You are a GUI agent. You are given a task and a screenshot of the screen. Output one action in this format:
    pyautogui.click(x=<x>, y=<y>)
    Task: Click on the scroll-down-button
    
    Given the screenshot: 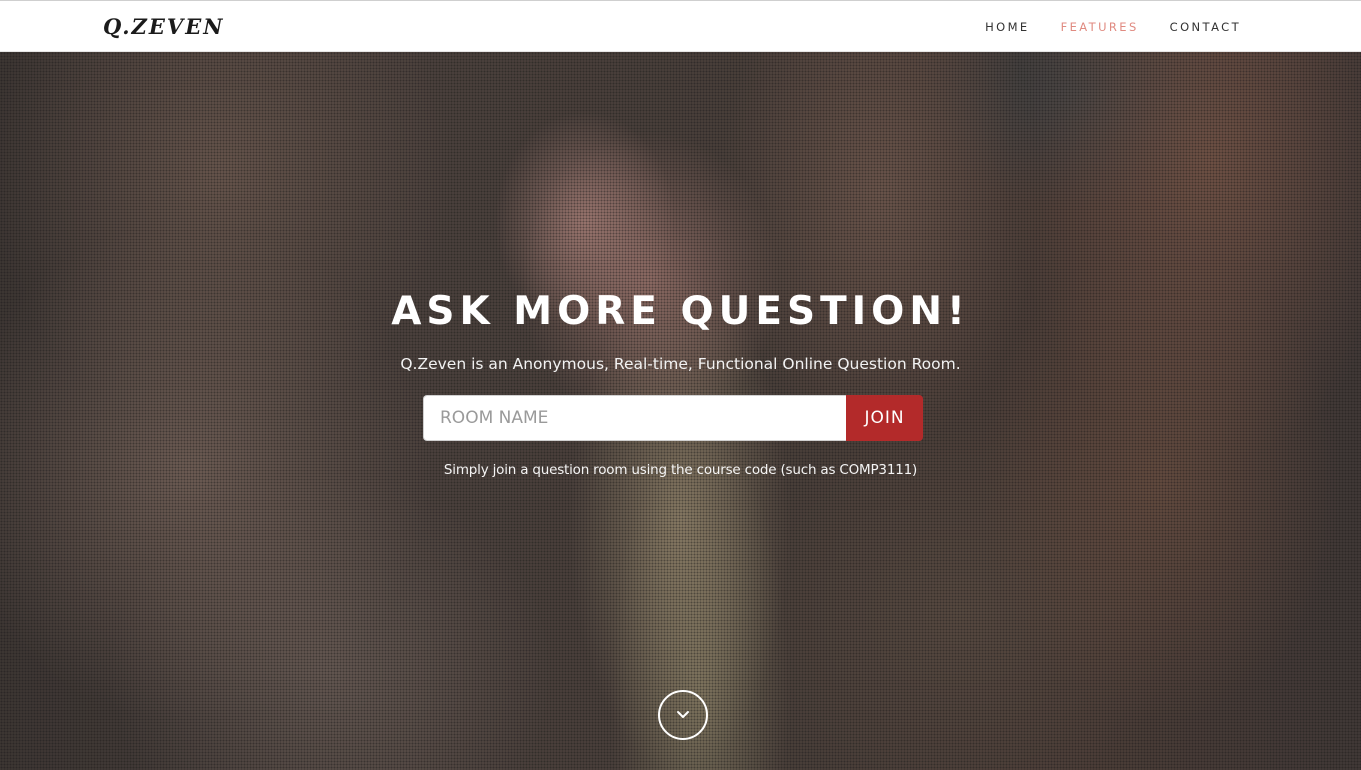 What is the action you would take?
    pyautogui.click(x=683, y=715)
    